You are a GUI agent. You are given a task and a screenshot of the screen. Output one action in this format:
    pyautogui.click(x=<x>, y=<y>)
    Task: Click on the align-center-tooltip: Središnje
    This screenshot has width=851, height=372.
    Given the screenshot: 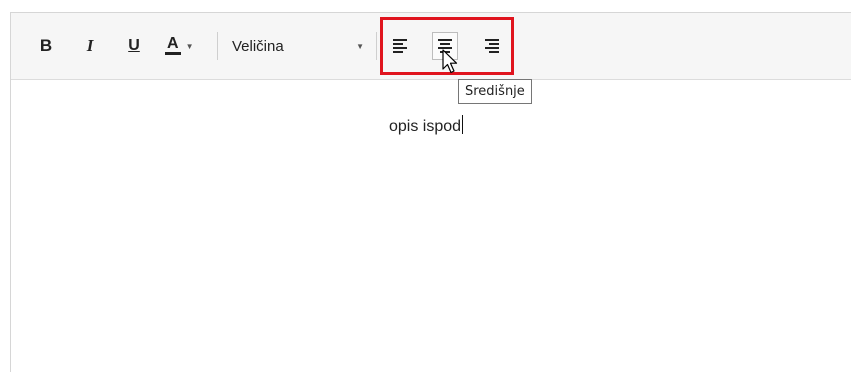 What is the action you would take?
    pyautogui.click(x=495, y=91)
    